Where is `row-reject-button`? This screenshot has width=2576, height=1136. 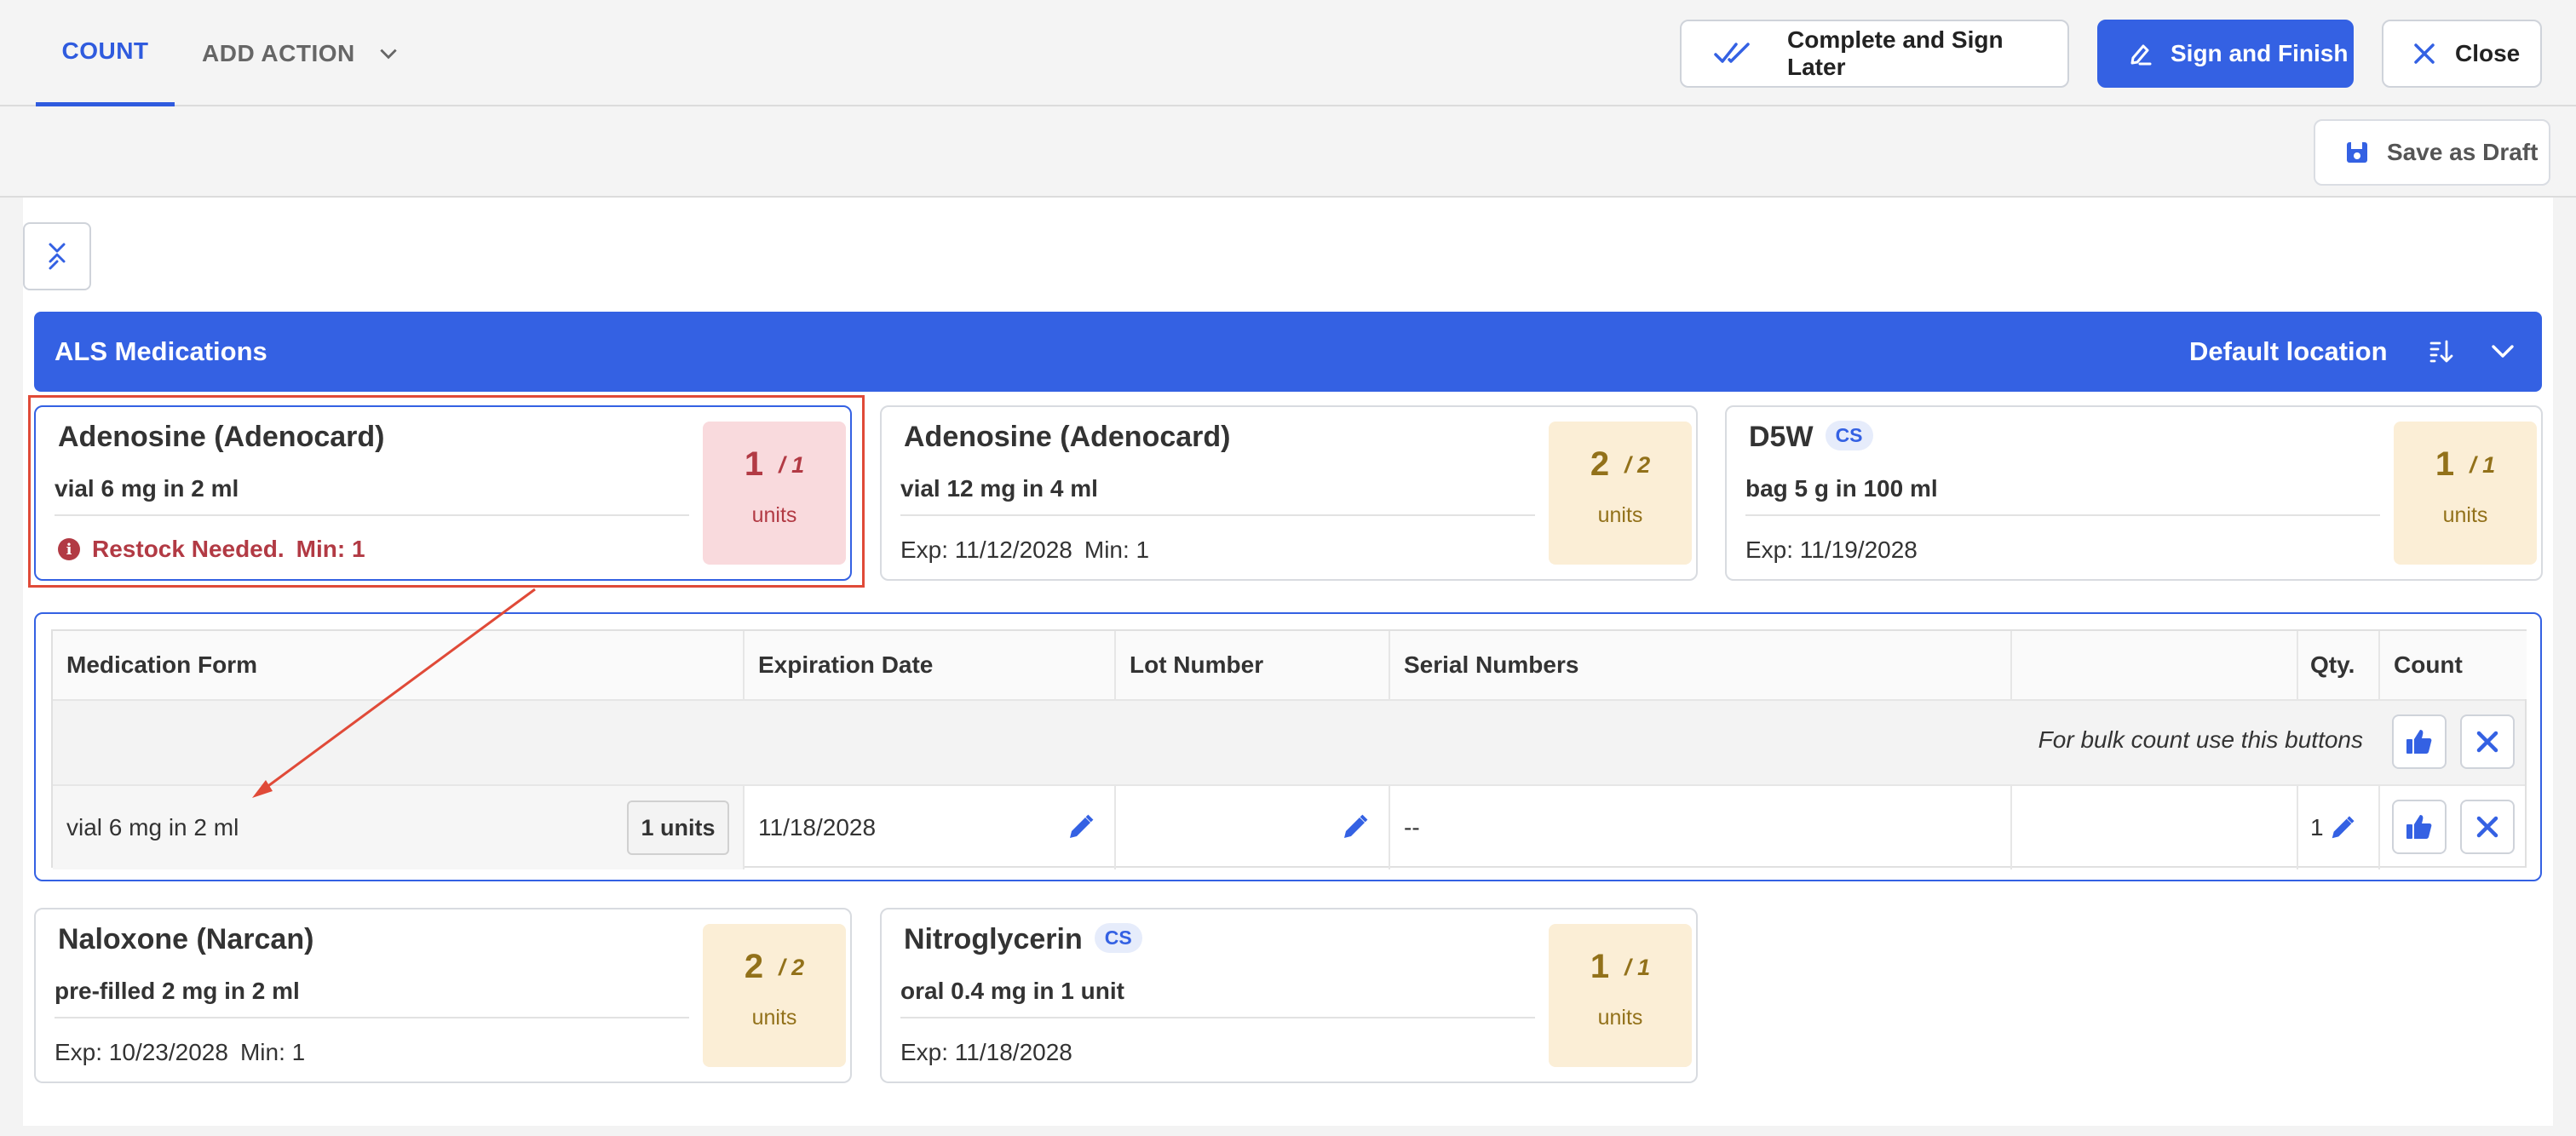
row-reject-button is located at coordinates (2487, 827).